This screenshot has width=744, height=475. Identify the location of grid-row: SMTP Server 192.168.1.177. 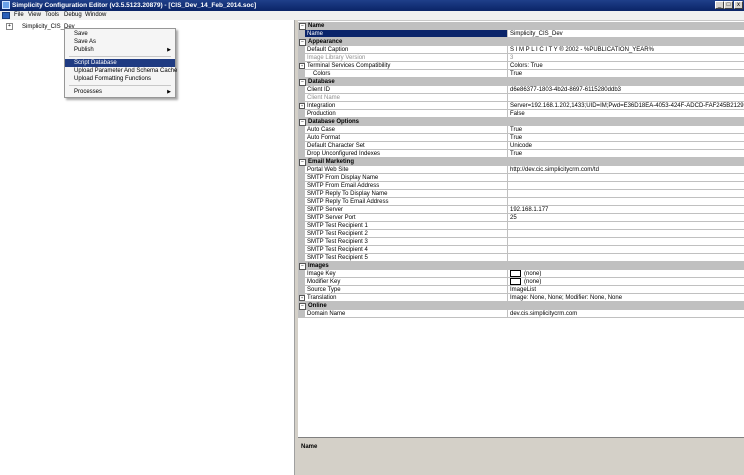
(521, 210).